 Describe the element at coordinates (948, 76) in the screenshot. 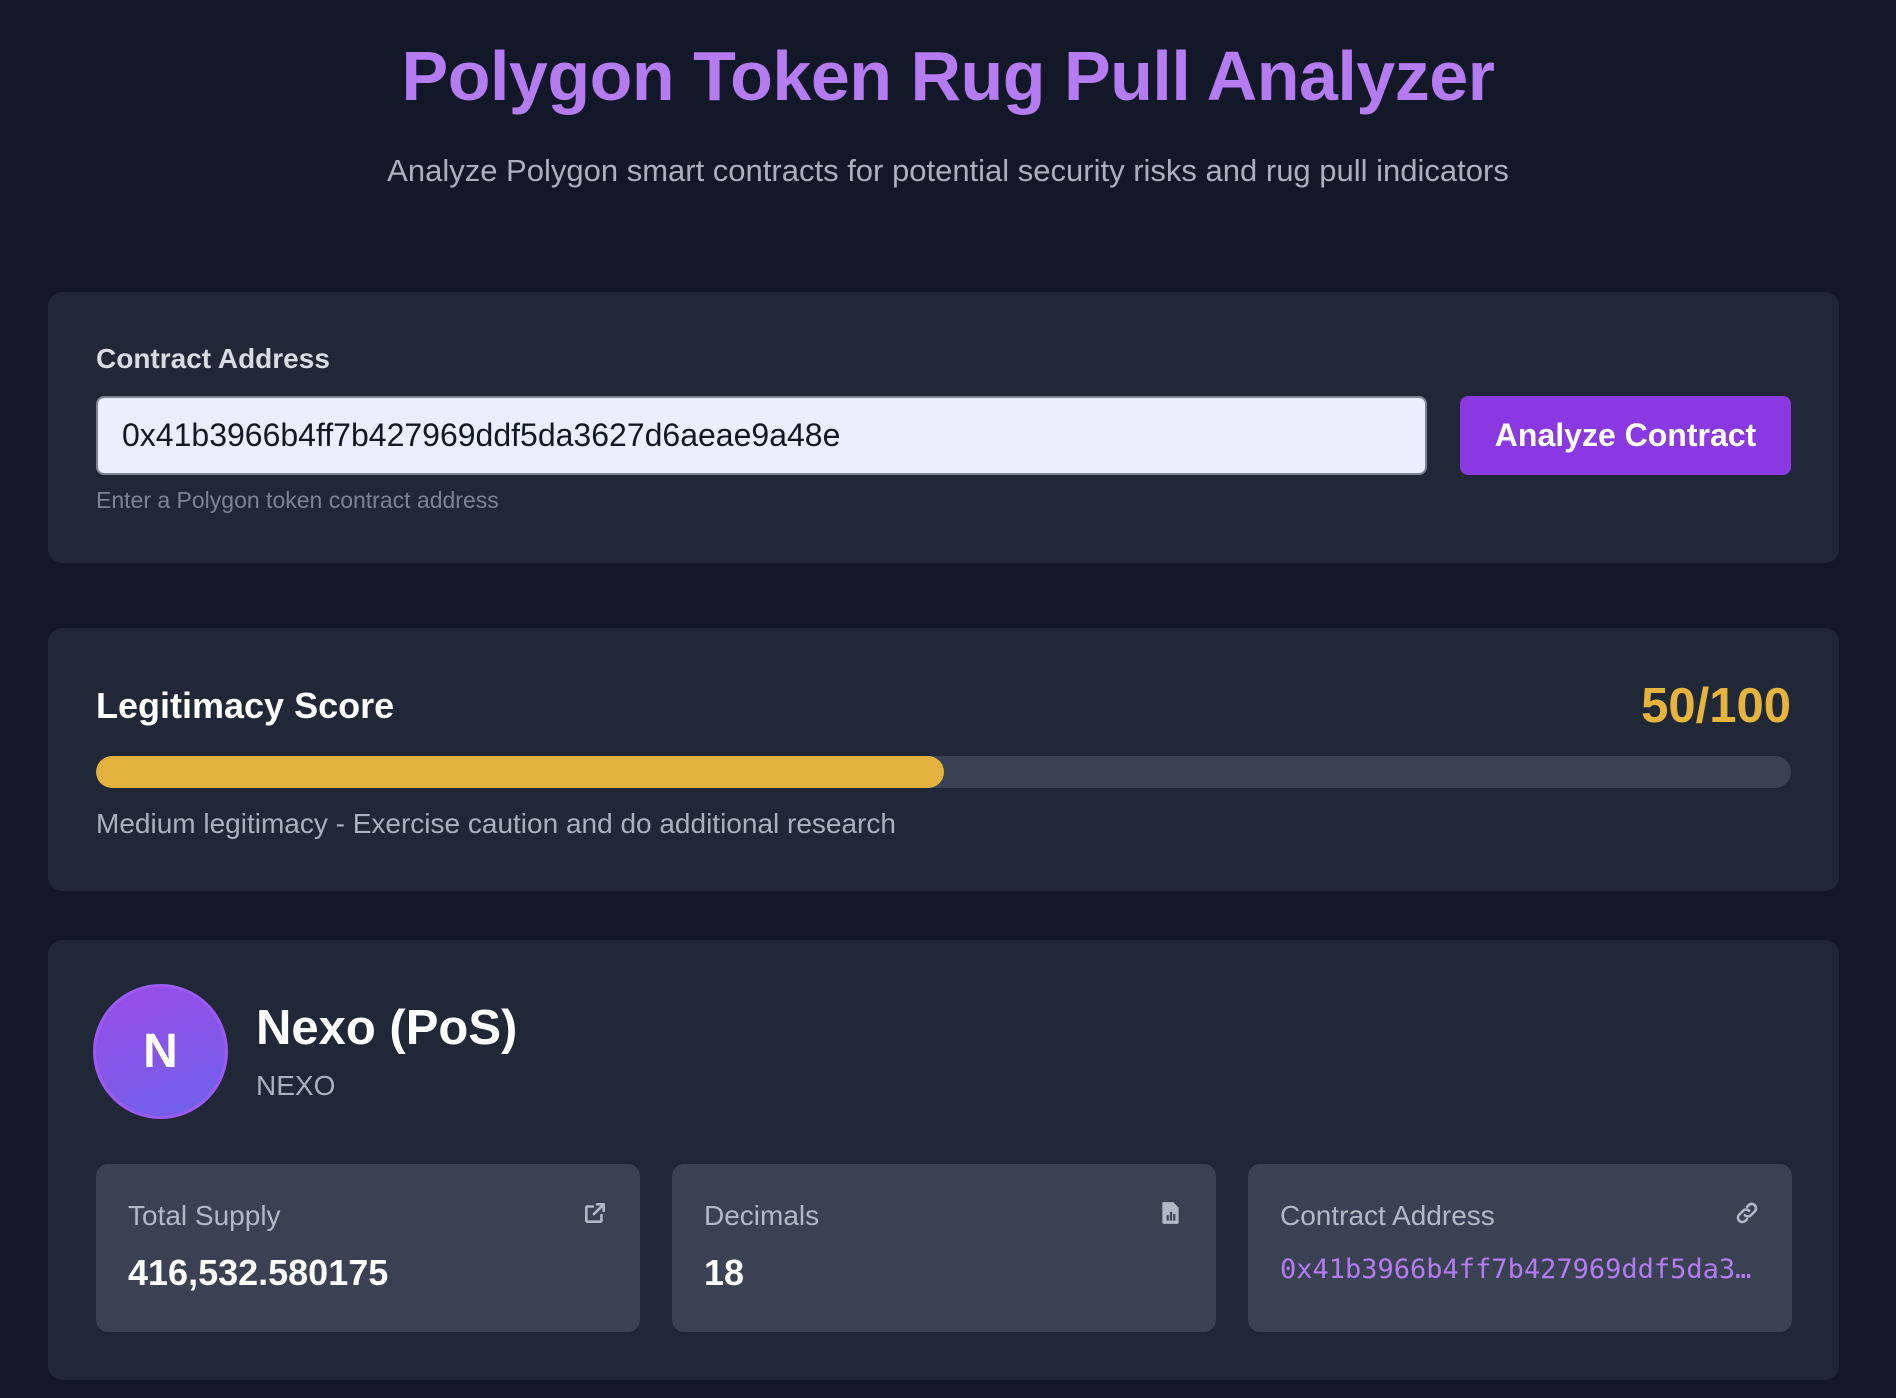

I see `page-title: Polygon Token Rug Pull Analyzer` at that location.